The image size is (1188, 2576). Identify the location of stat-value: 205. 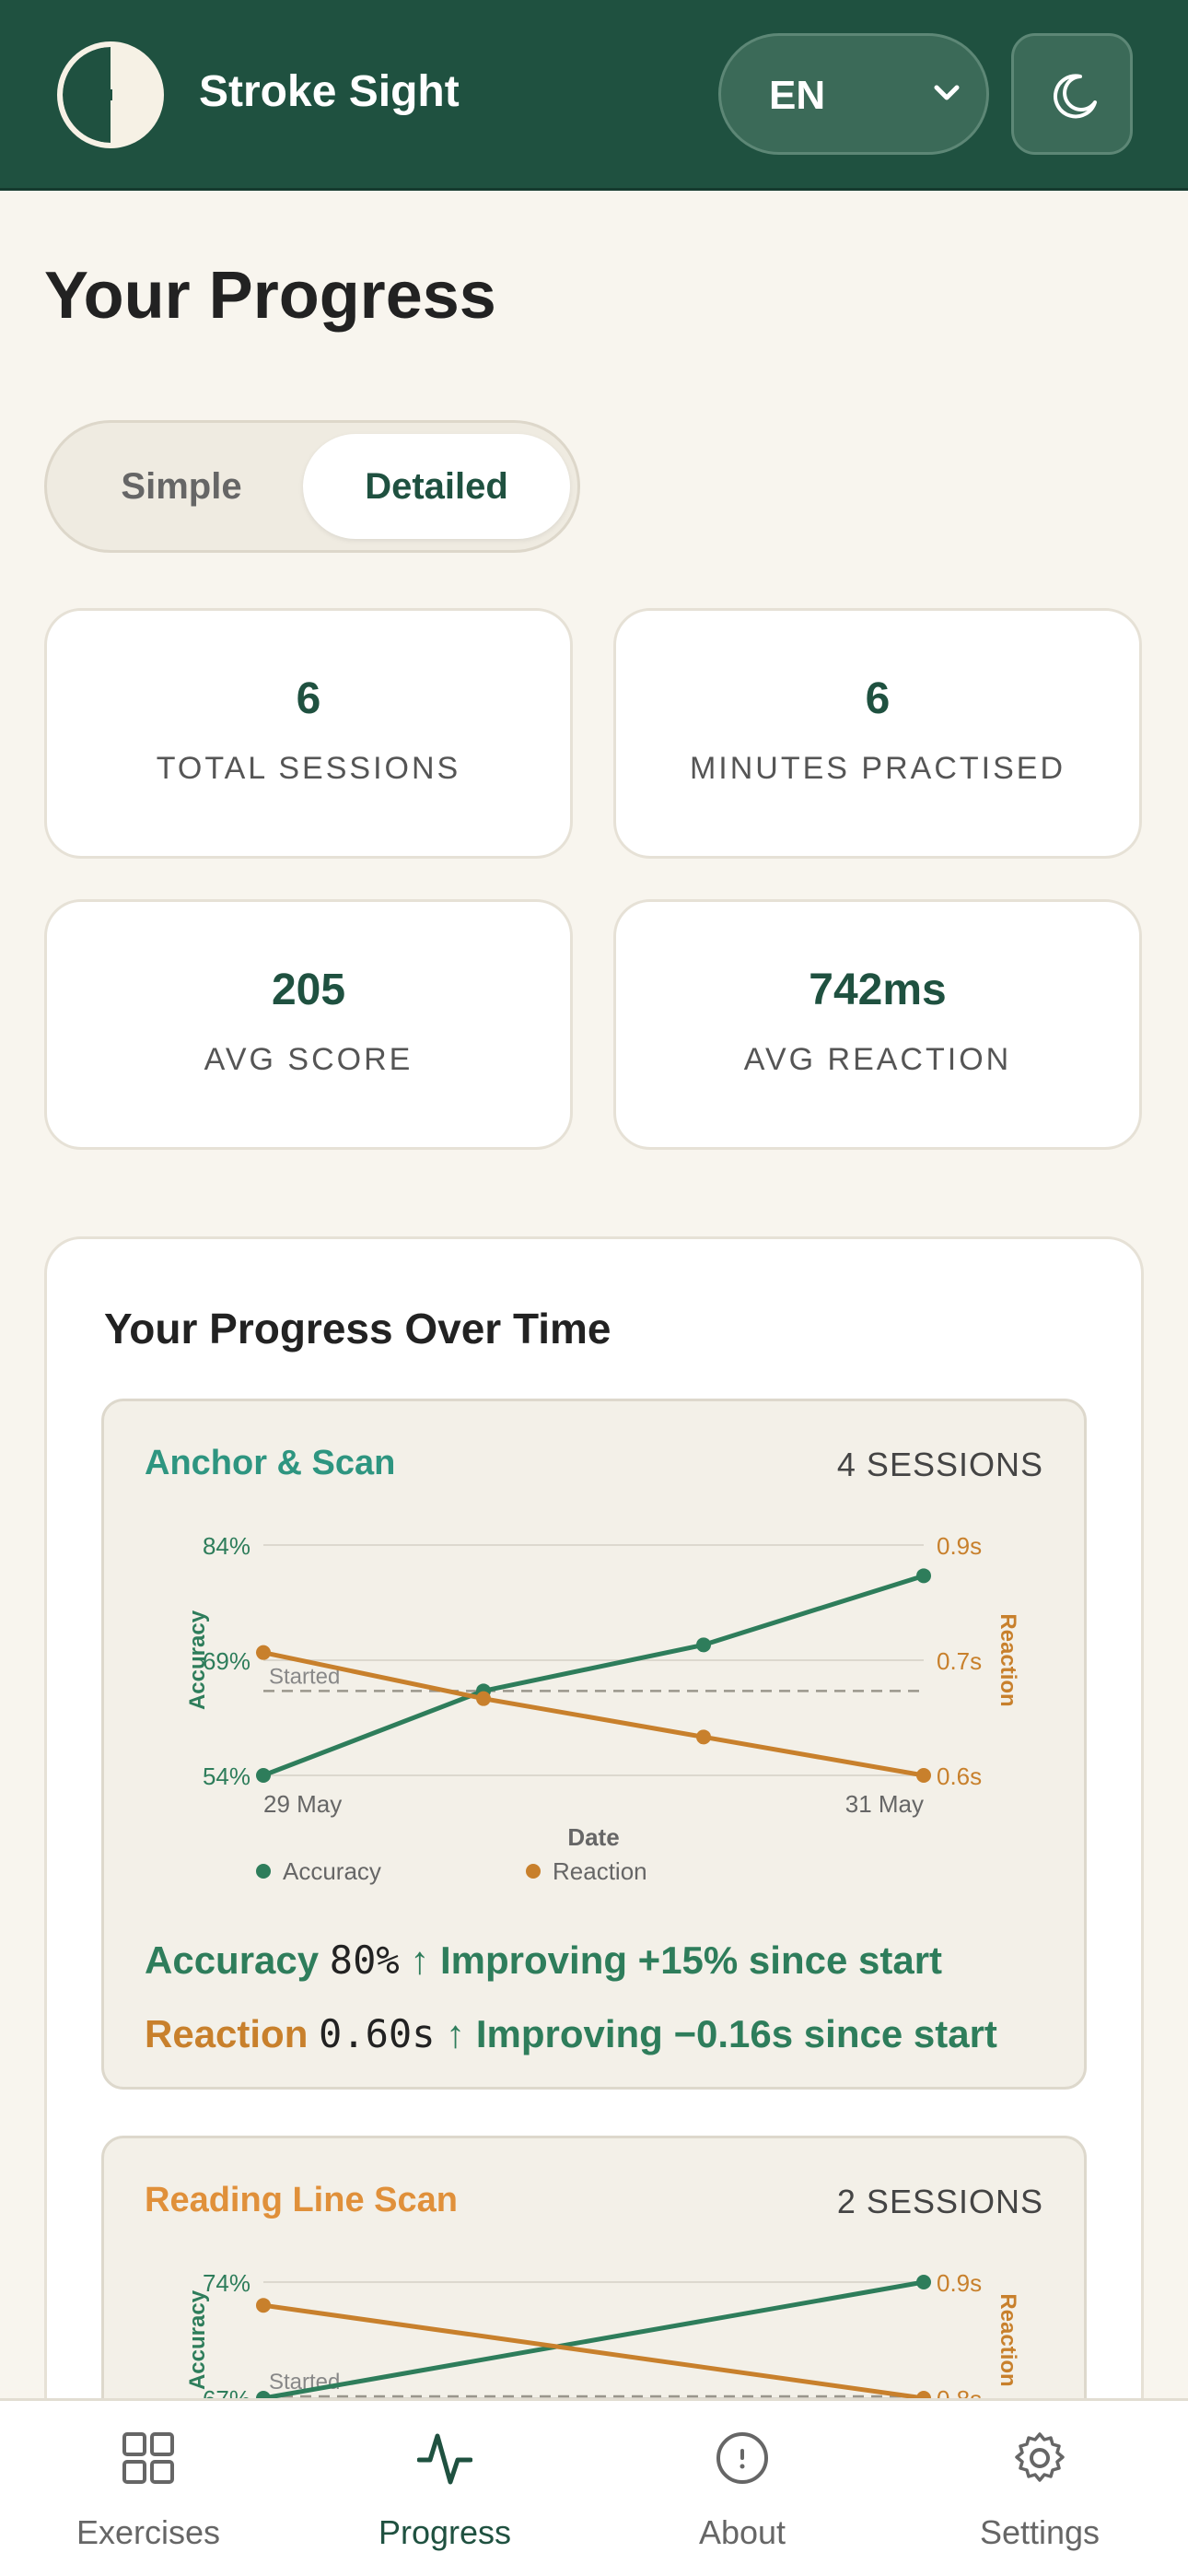
(308, 990).